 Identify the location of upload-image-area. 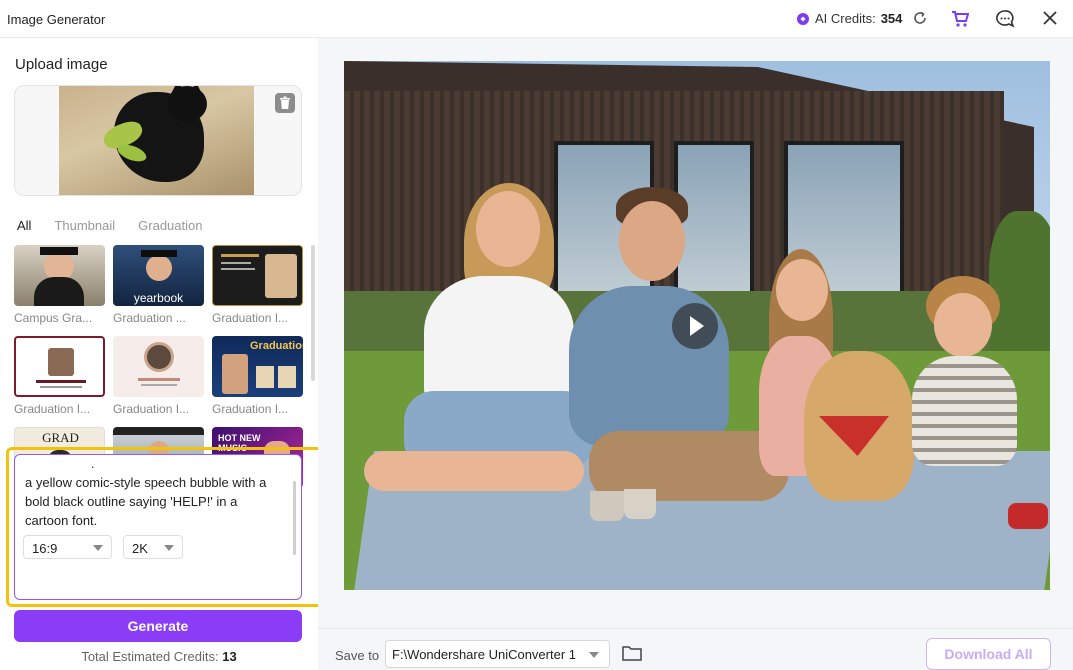
(158, 140).